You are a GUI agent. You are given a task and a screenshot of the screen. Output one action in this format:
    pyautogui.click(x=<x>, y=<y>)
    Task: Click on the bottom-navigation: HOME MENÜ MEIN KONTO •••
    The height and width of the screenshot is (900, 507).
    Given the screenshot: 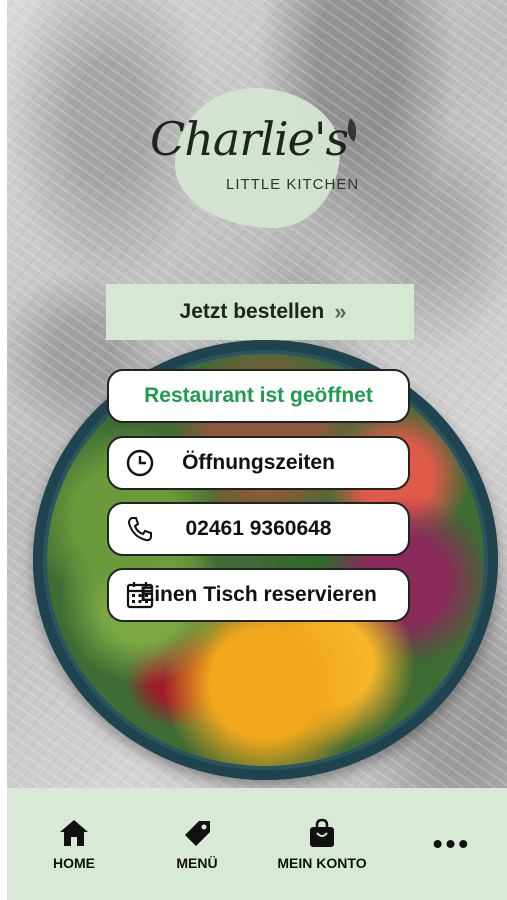 What is the action you would take?
    pyautogui.click(x=257, y=844)
    